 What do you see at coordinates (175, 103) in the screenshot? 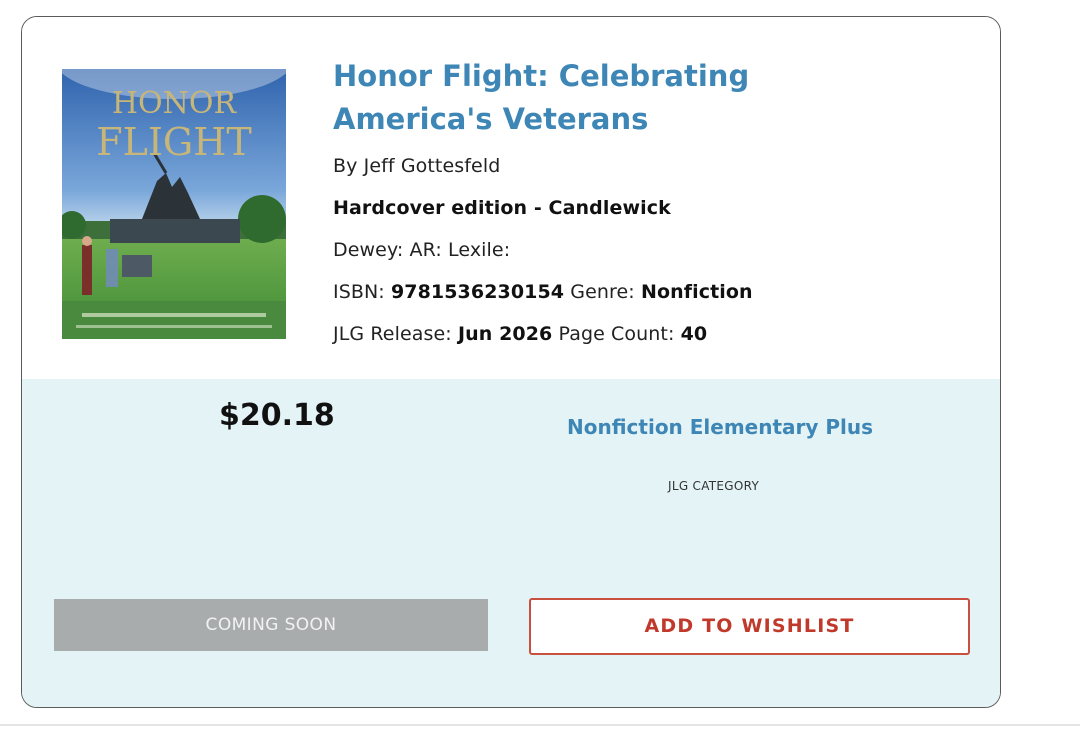
I see `cover-title-line-1: HONOR` at bounding box center [175, 103].